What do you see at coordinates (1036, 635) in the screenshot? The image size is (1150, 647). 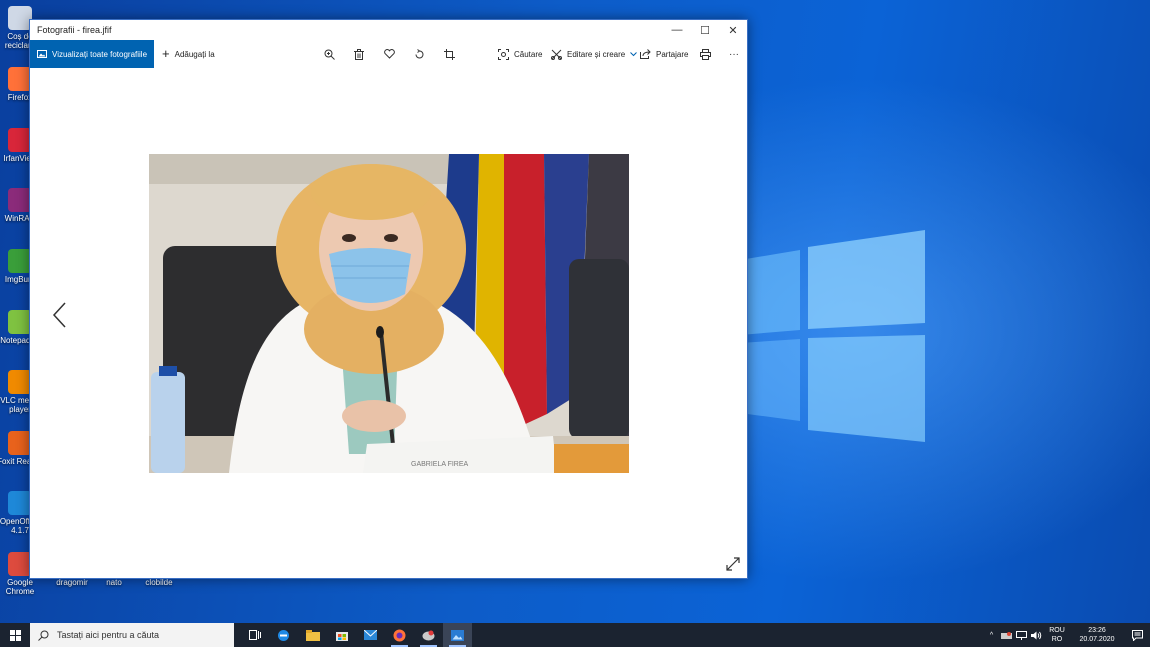 I see `volume-icon` at bounding box center [1036, 635].